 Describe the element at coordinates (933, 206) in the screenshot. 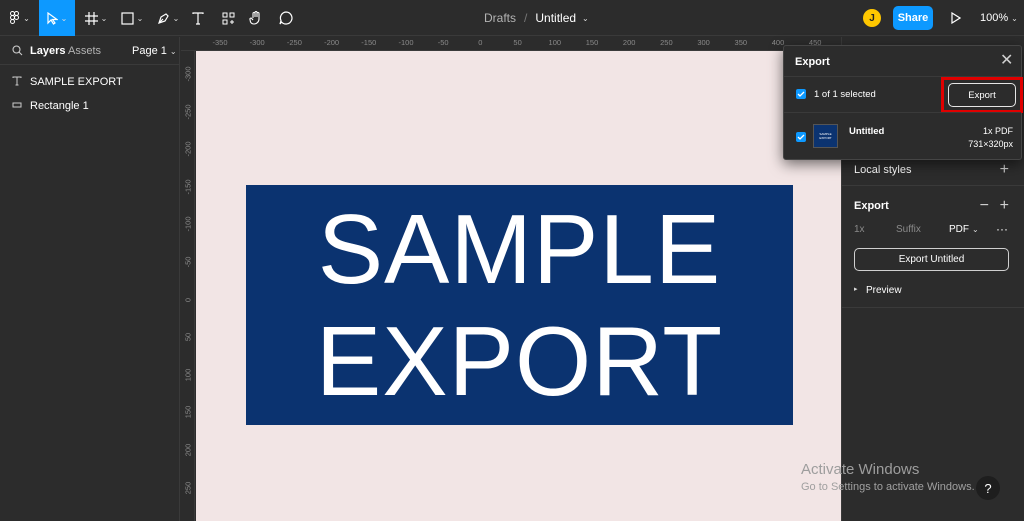

I see `export-section-header: Export − +` at that location.